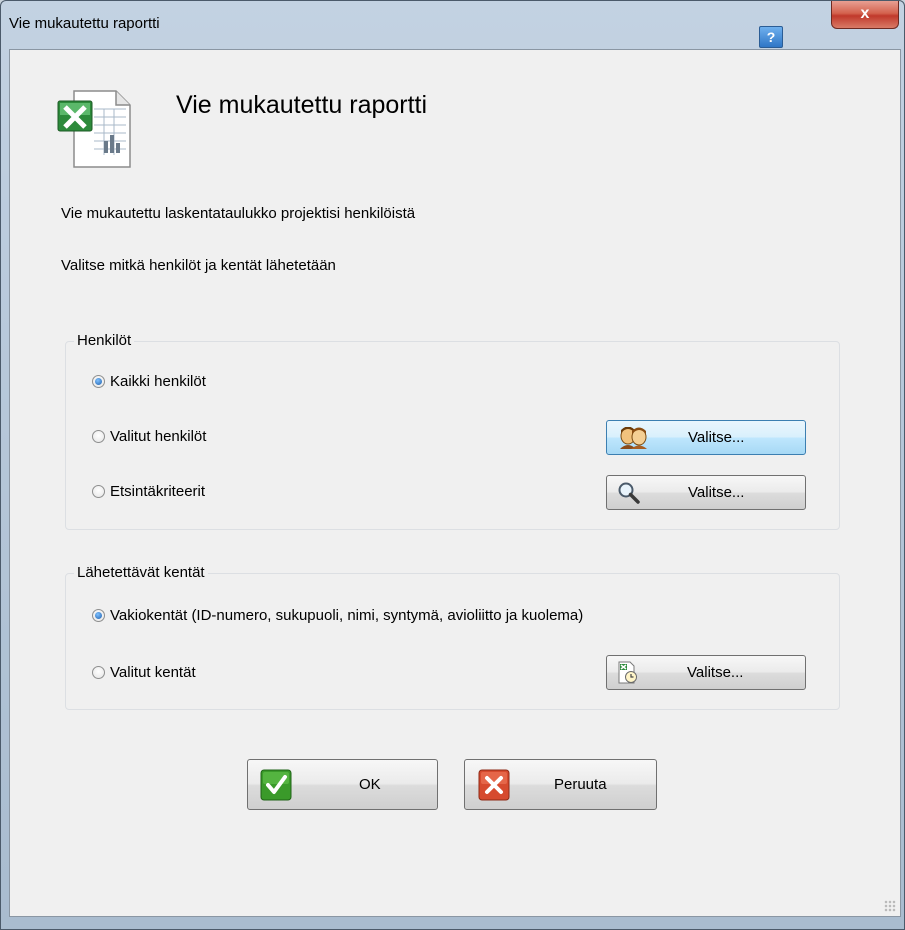 This screenshot has width=905, height=930. What do you see at coordinates (342, 784) in the screenshot?
I see `ok-button: OK` at bounding box center [342, 784].